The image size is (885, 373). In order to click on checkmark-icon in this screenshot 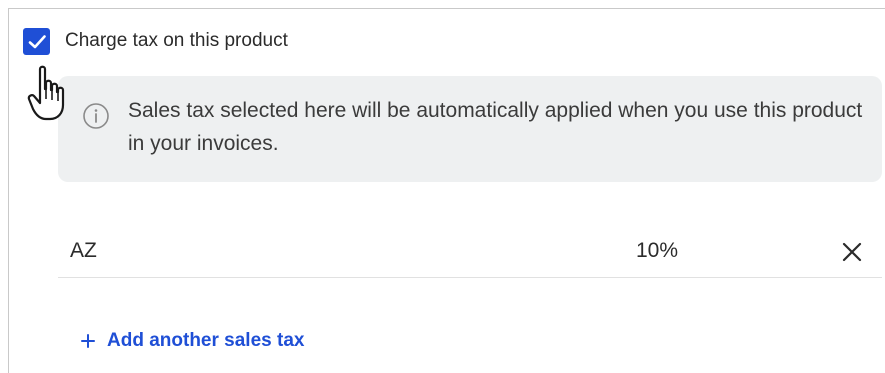, I will do `click(37, 41)`.